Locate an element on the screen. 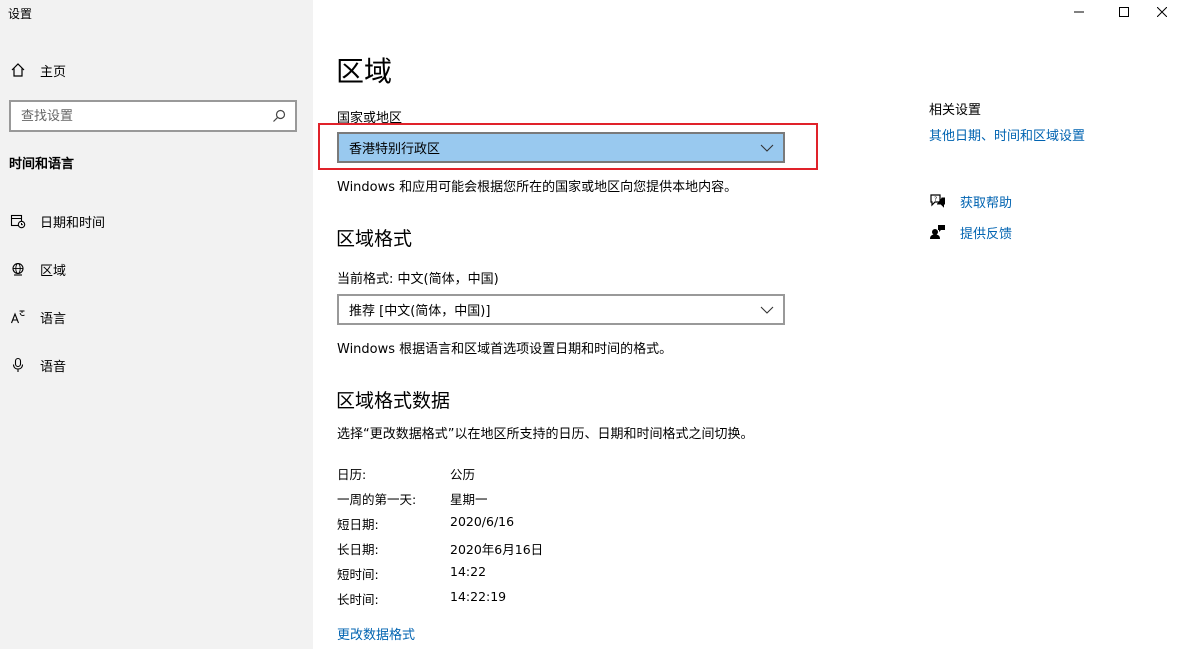  format-dropdown: 推荐 [中文(简体，中国)] is located at coordinates (561, 309).